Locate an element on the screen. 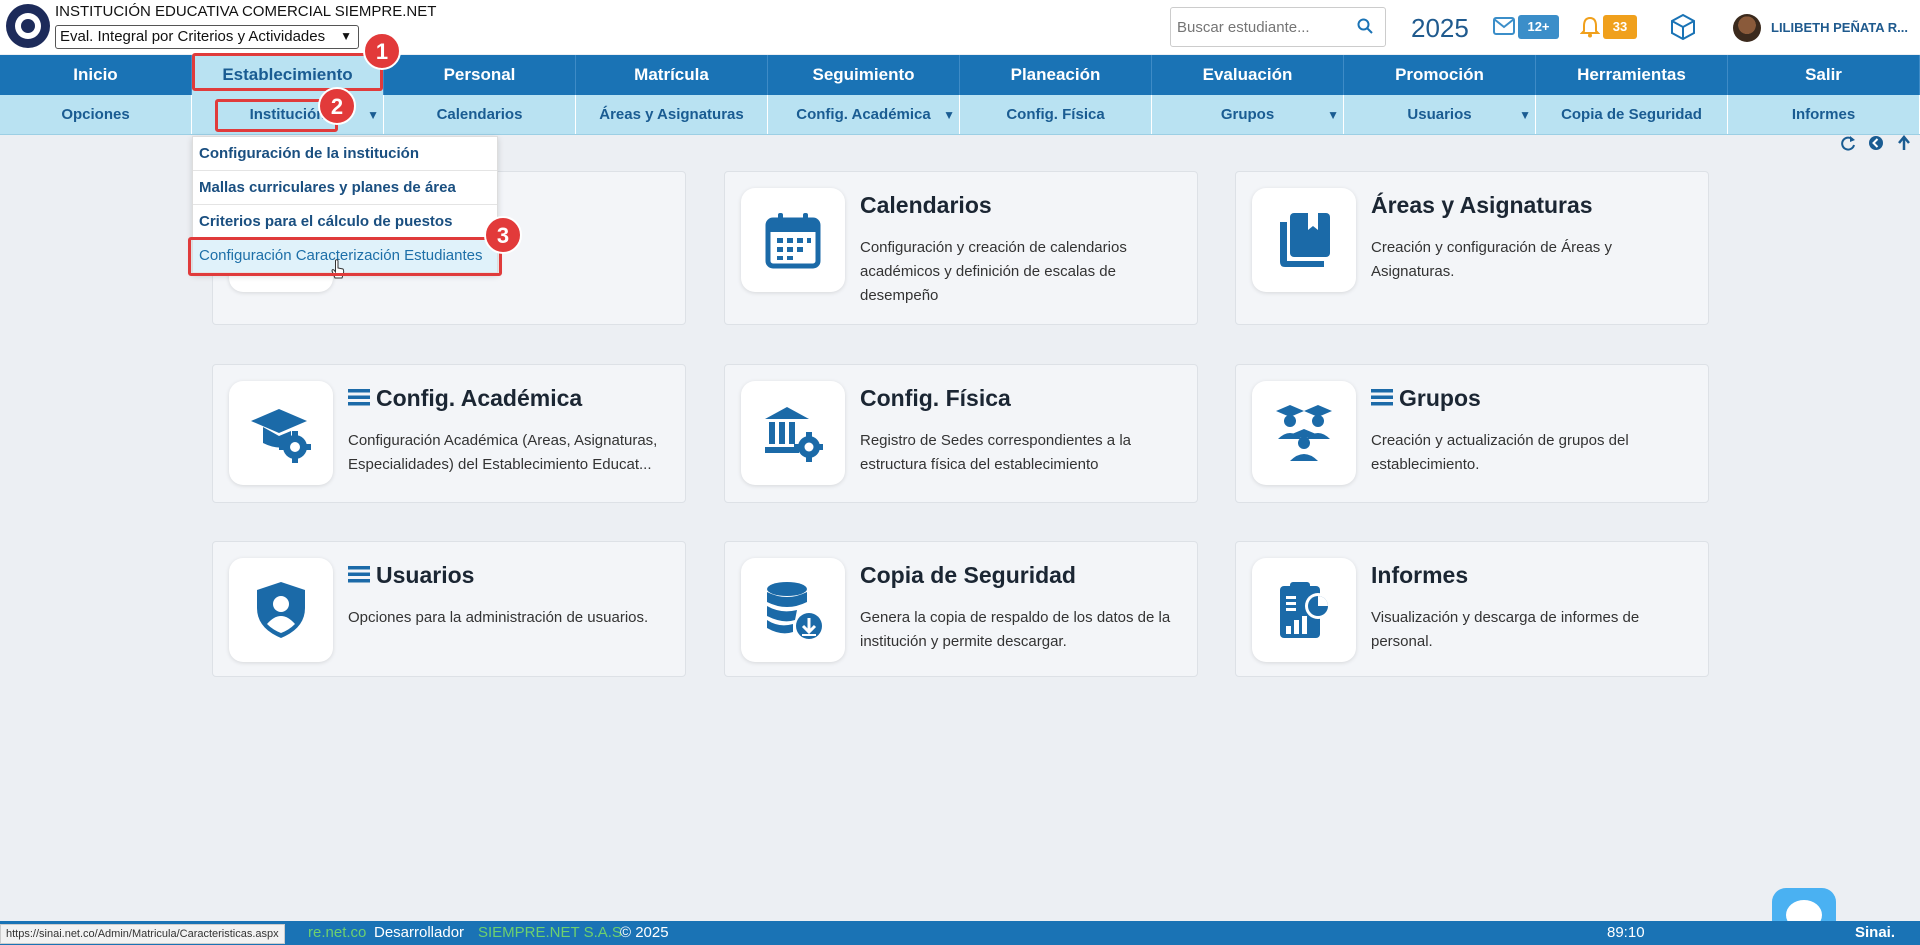 The image size is (1920, 945). subnav-label: Calendarios is located at coordinates (479, 114).